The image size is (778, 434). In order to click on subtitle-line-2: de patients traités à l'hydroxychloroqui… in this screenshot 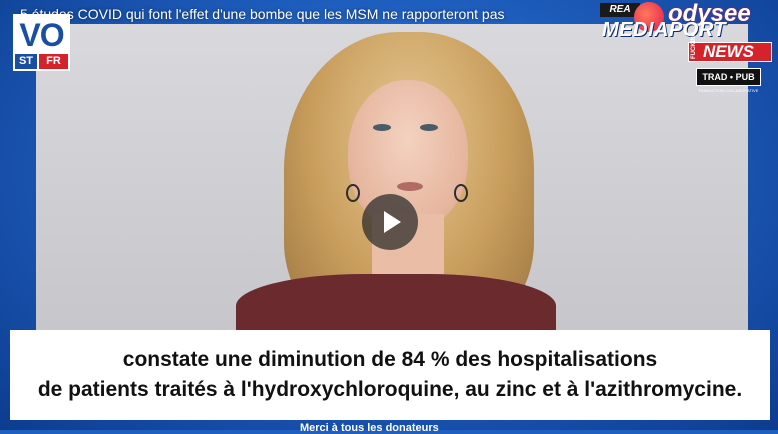, I will do `click(390, 389)`.